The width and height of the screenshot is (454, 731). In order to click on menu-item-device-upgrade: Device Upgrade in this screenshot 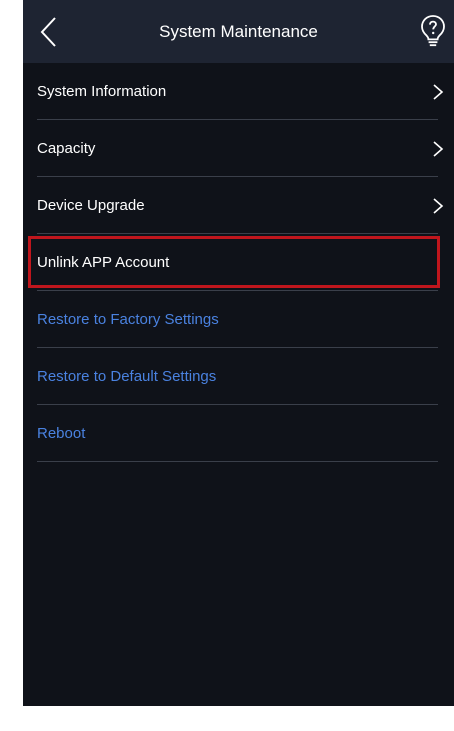, I will do `click(238, 205)`.